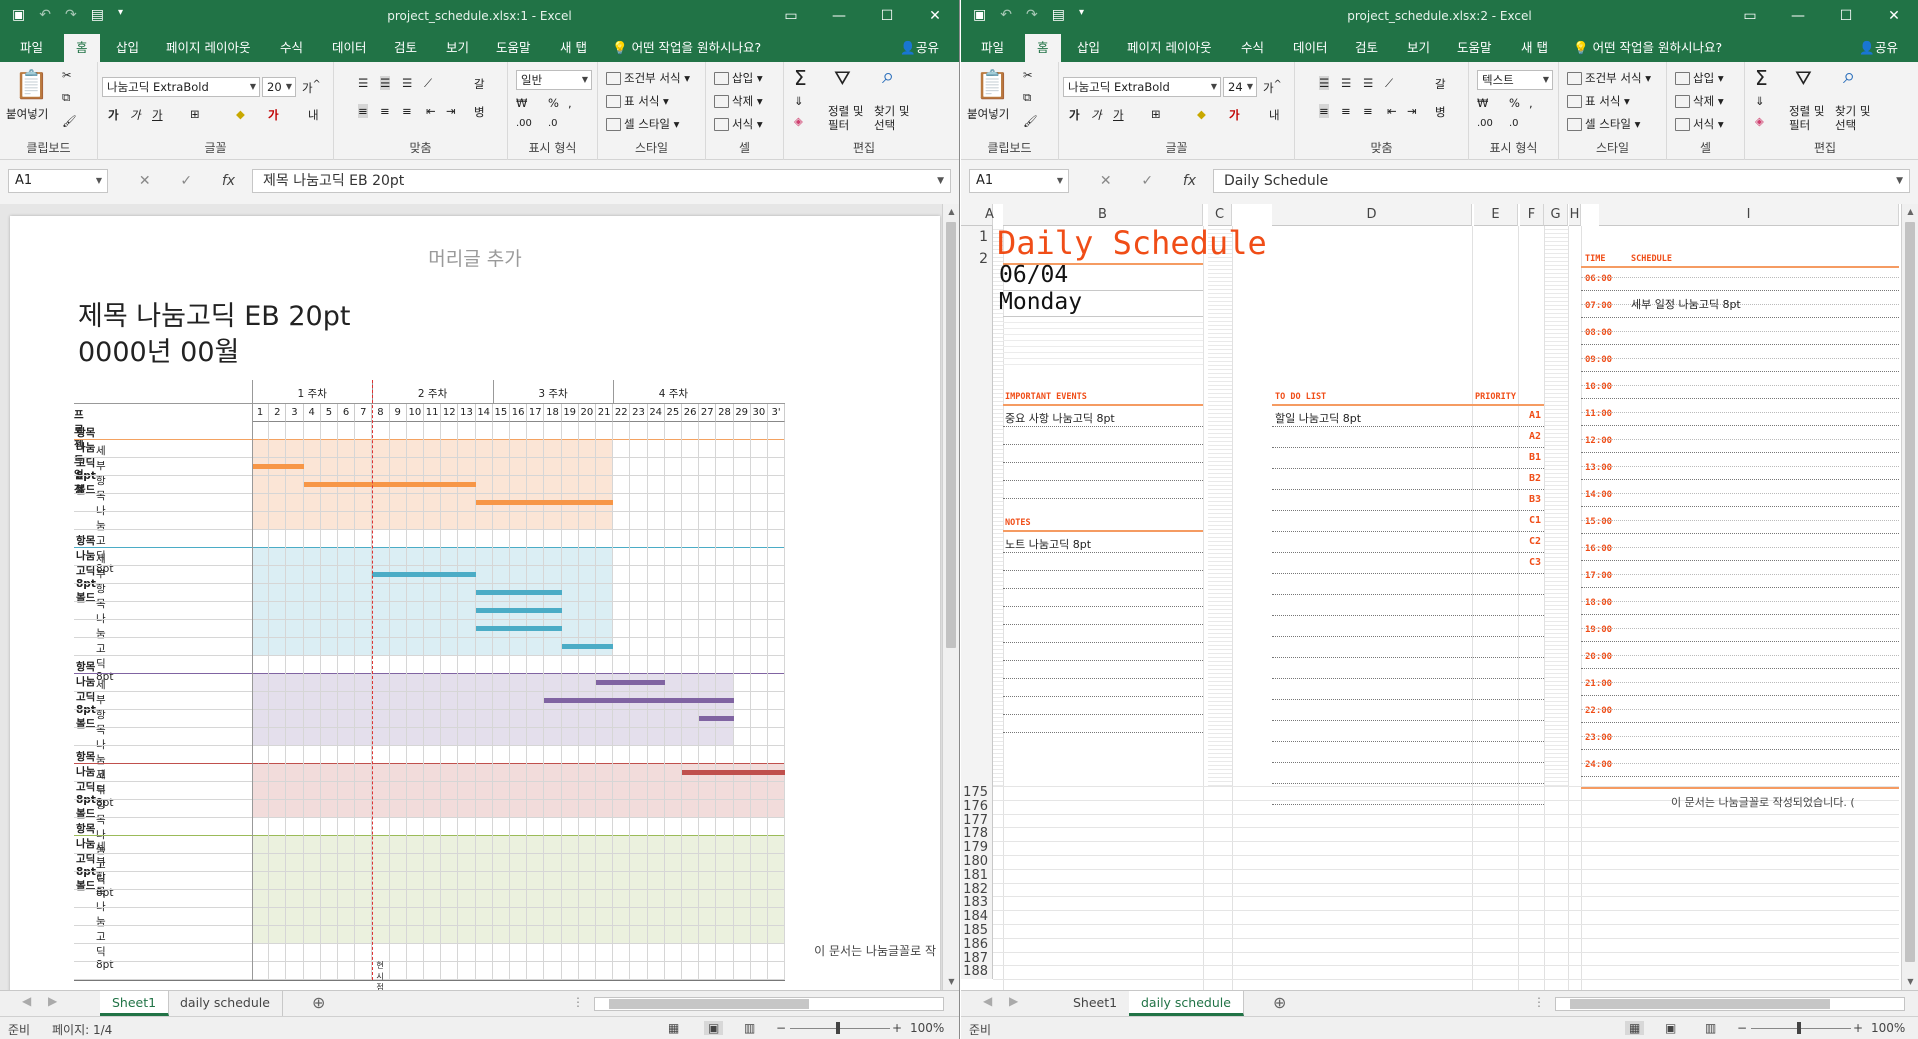 This screenshot has height=1039, width=1918. I want to click on tab-review: 검토, so click(405, 48).